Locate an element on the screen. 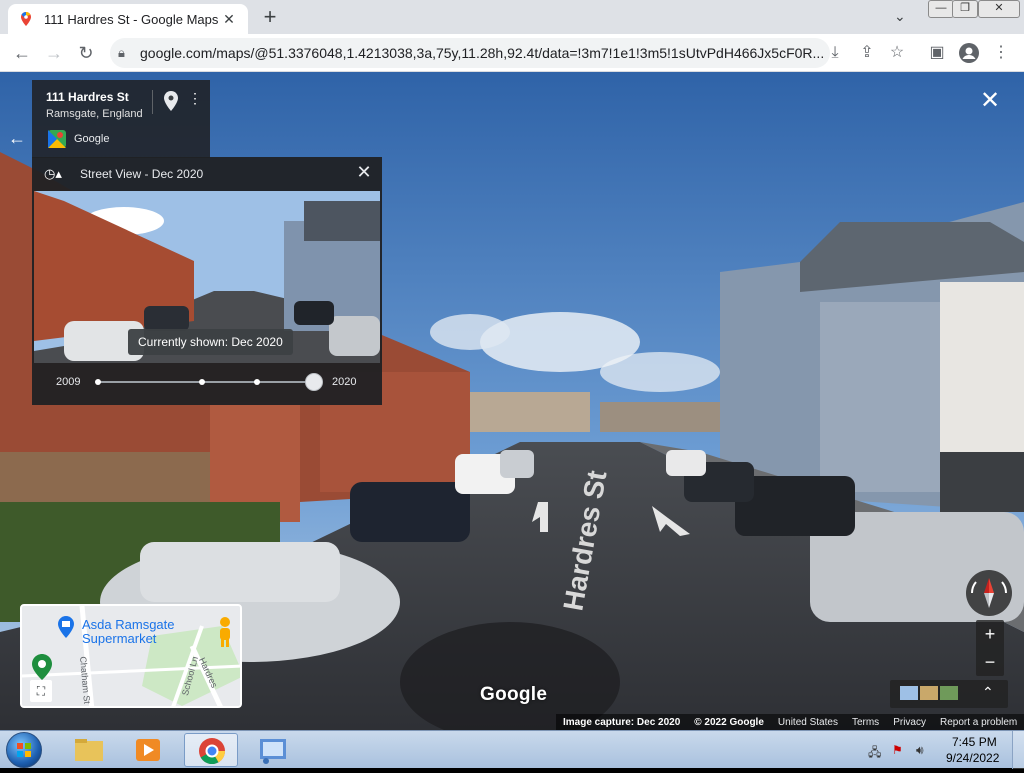 This screenshot has height=773, width=1024. menu-kebab-icon: ⋮ is located at coordinates (1001, 53).